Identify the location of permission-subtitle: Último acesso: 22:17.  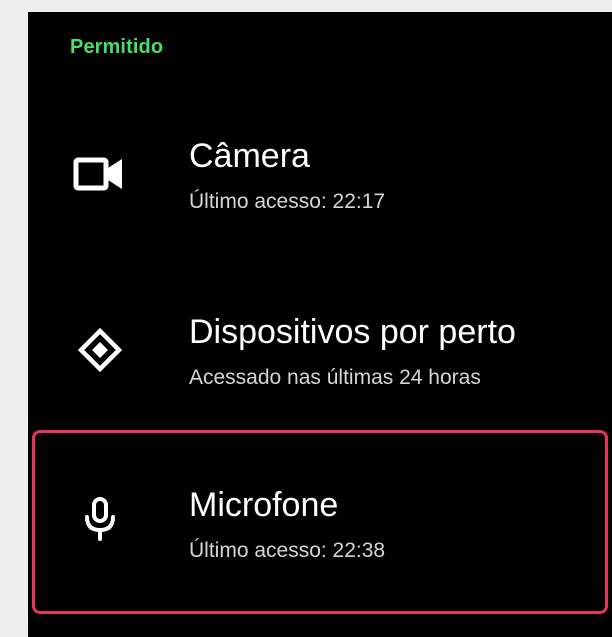
(287, 201).